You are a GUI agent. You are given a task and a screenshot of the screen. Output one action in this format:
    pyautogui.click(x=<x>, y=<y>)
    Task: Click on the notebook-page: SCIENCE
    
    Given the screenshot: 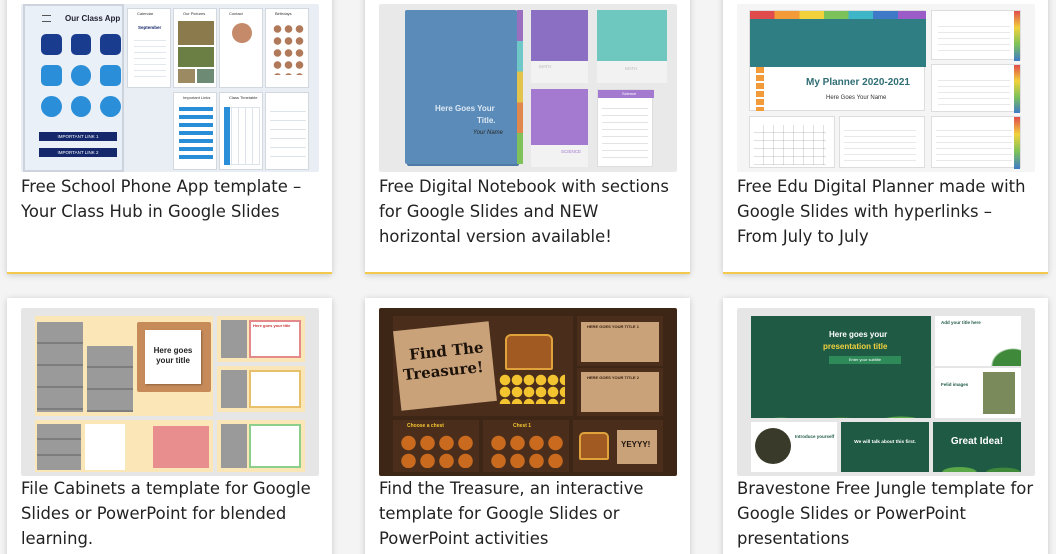 What is the action you would take?
    pyautogui.click(x=559, y=128)
    